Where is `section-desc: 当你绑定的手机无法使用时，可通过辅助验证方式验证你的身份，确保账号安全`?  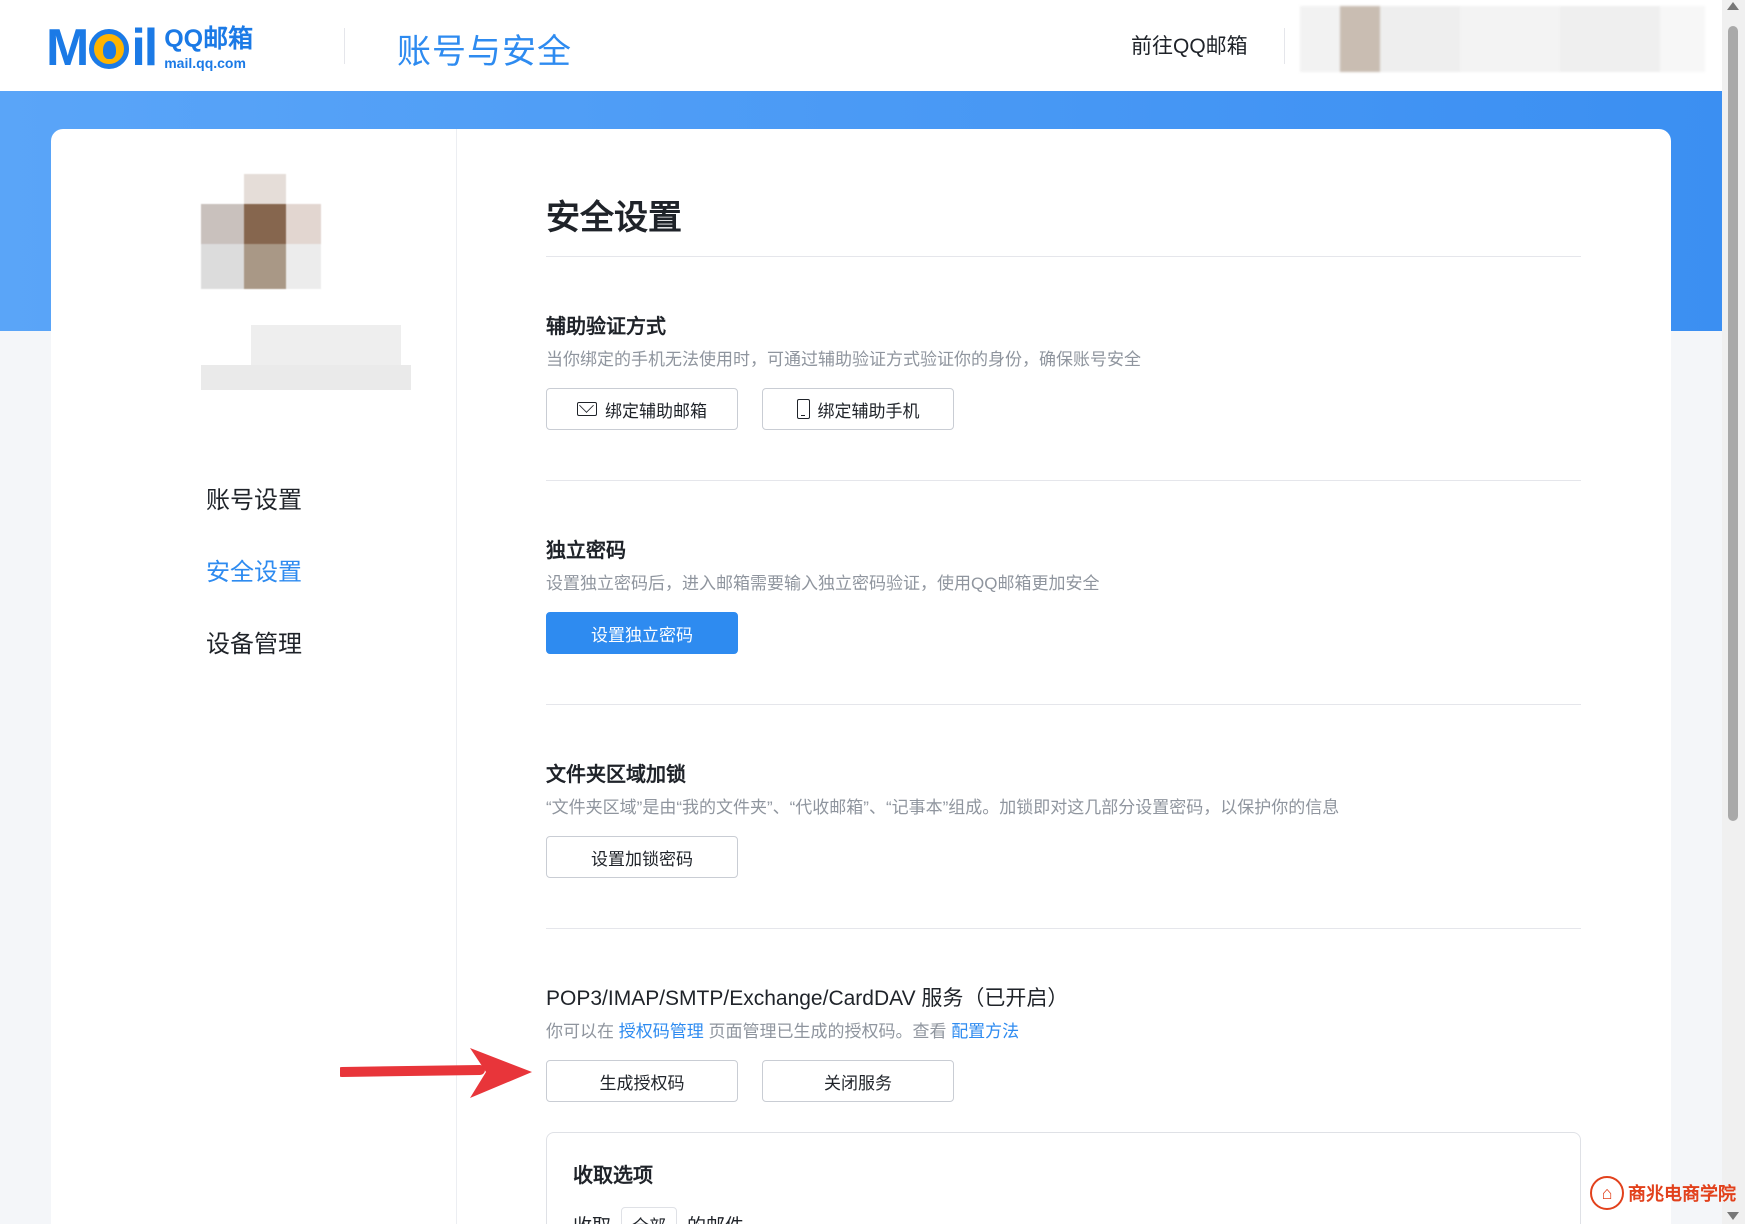 section-desc: 当你绑定的手机无法使用时，可通过辅助验证方式验证你的身份，确保账号安全 is located at coordinates (843, 359).